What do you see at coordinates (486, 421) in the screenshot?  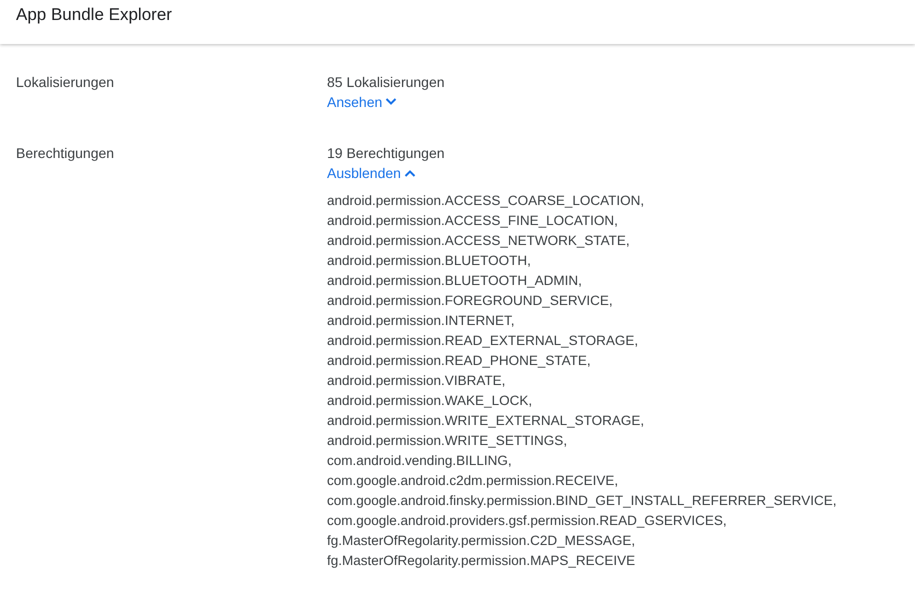 I see `permission-entry: android.permission.WRITE_EXTERNAL_STORAGE,` at bounding box center [486, 421].